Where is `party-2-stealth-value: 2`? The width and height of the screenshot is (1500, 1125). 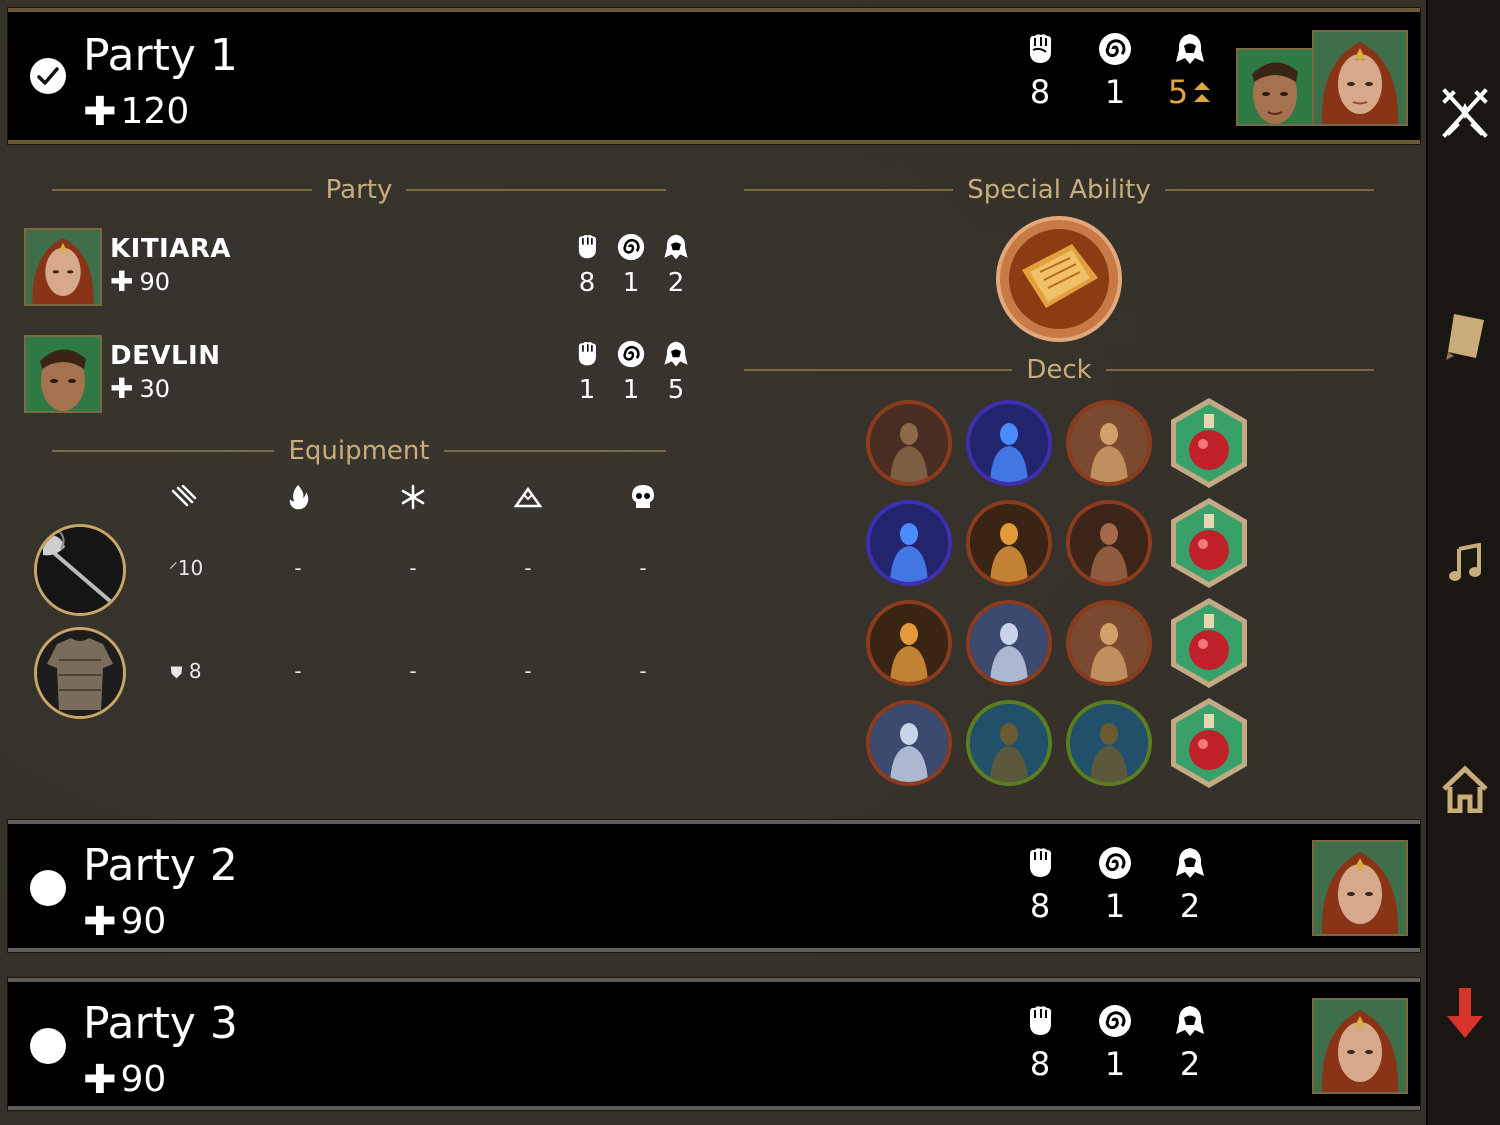
party-2-stealth-value: 2 is located at coordinates (1190, 906).